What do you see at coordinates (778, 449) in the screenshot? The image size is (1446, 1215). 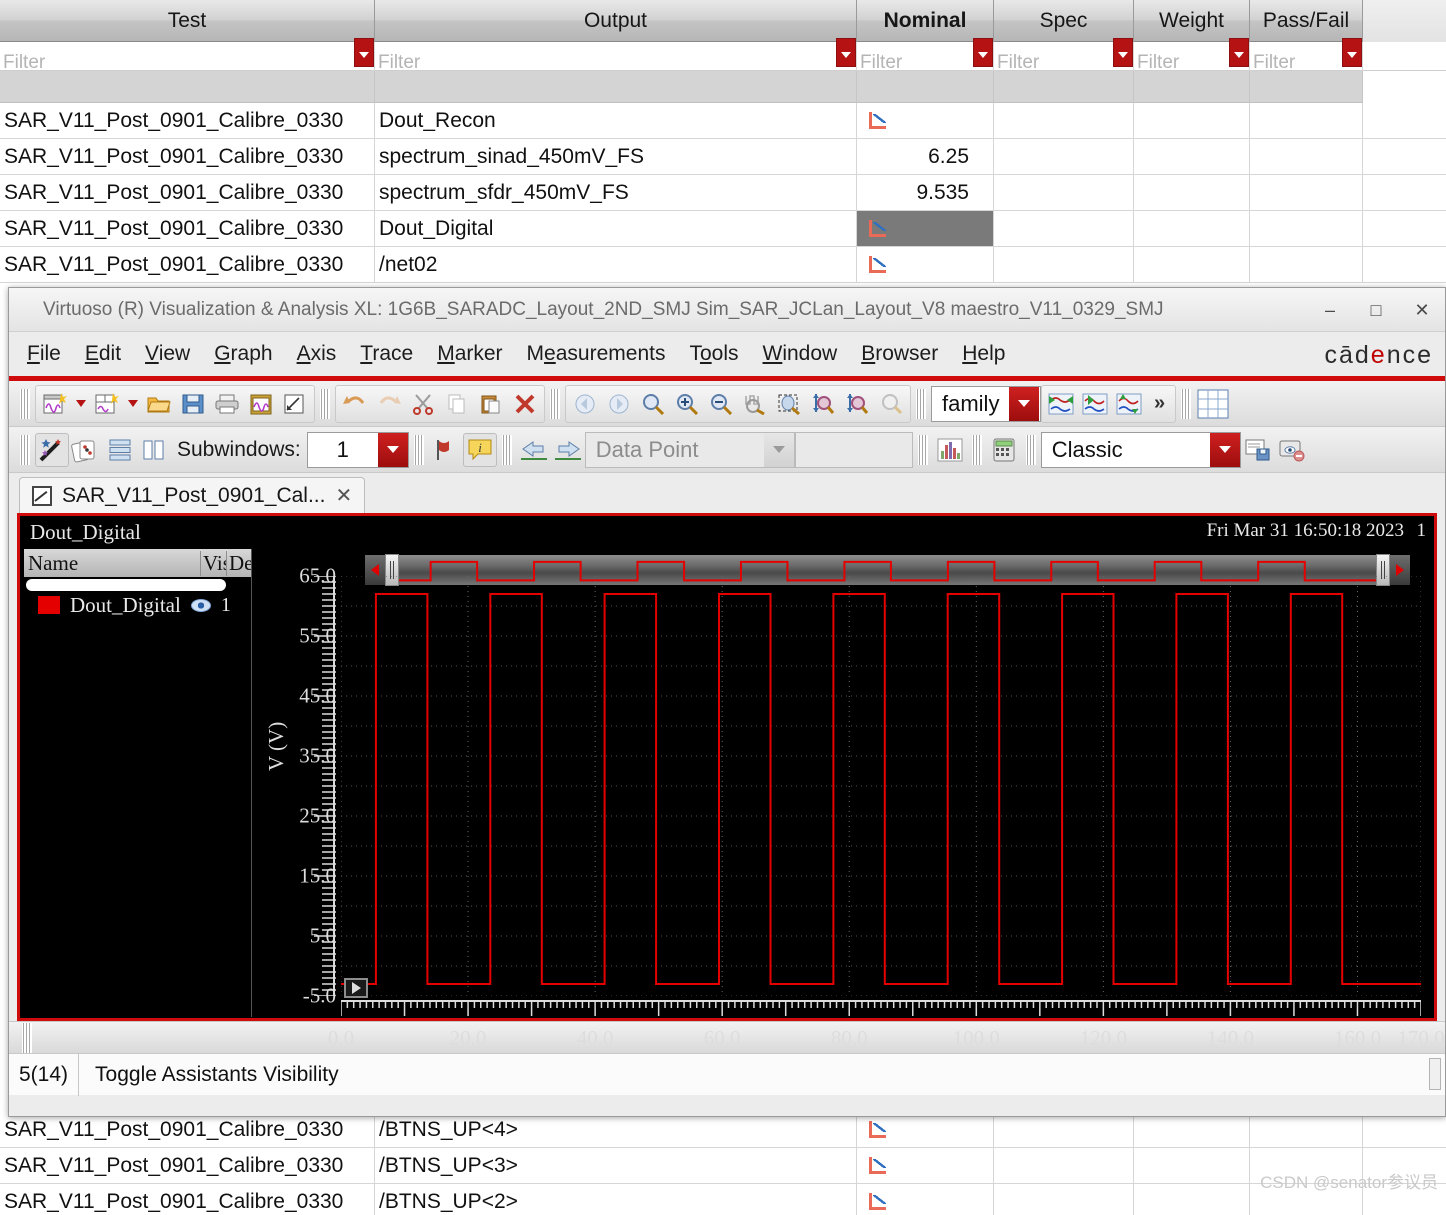 I see `datapoint-combo-dropdown-icon` at bounding box center [778, 449].